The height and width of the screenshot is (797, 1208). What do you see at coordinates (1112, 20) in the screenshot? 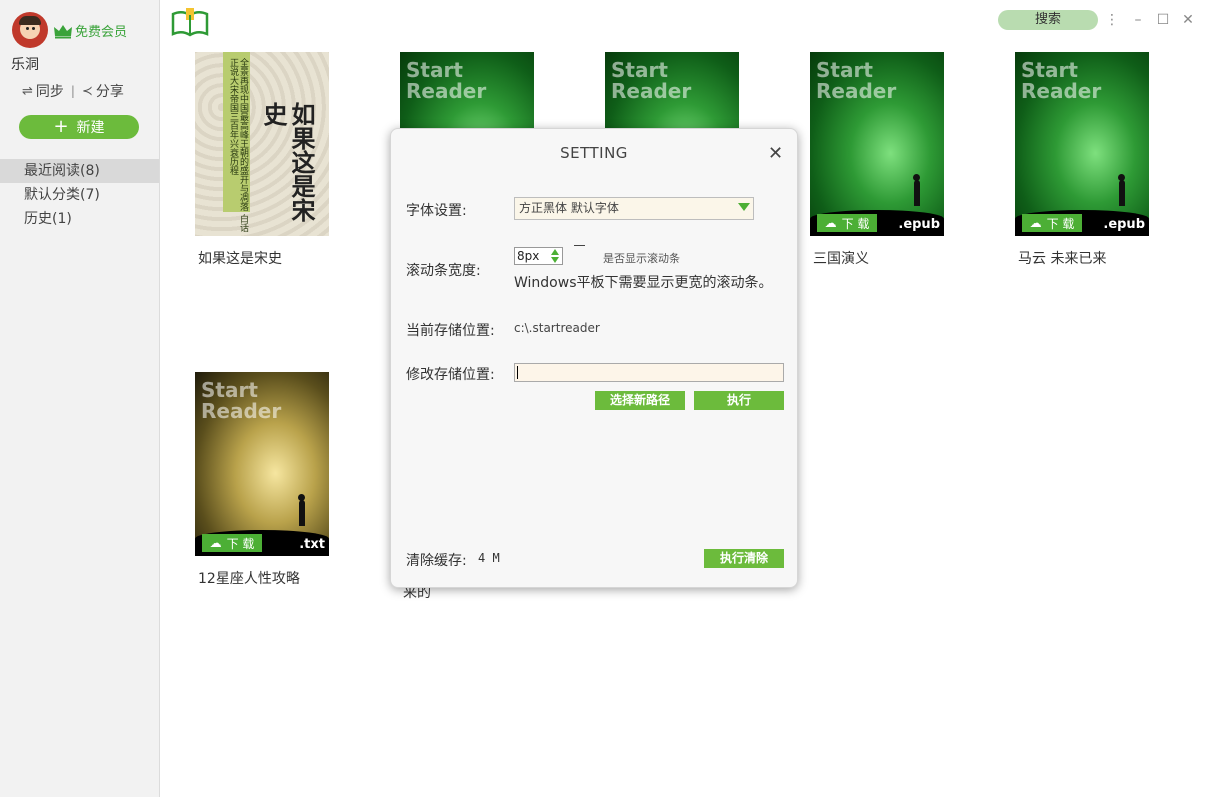
I see `more-menu-icon: ⋮` at bounding box center [1112, 20].